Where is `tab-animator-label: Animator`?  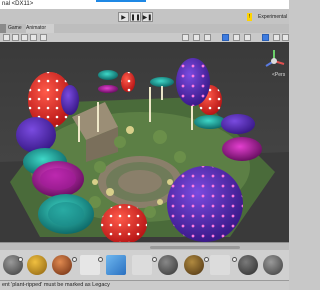 tab-animator-label: Animator is located at coordinates (36, 28).